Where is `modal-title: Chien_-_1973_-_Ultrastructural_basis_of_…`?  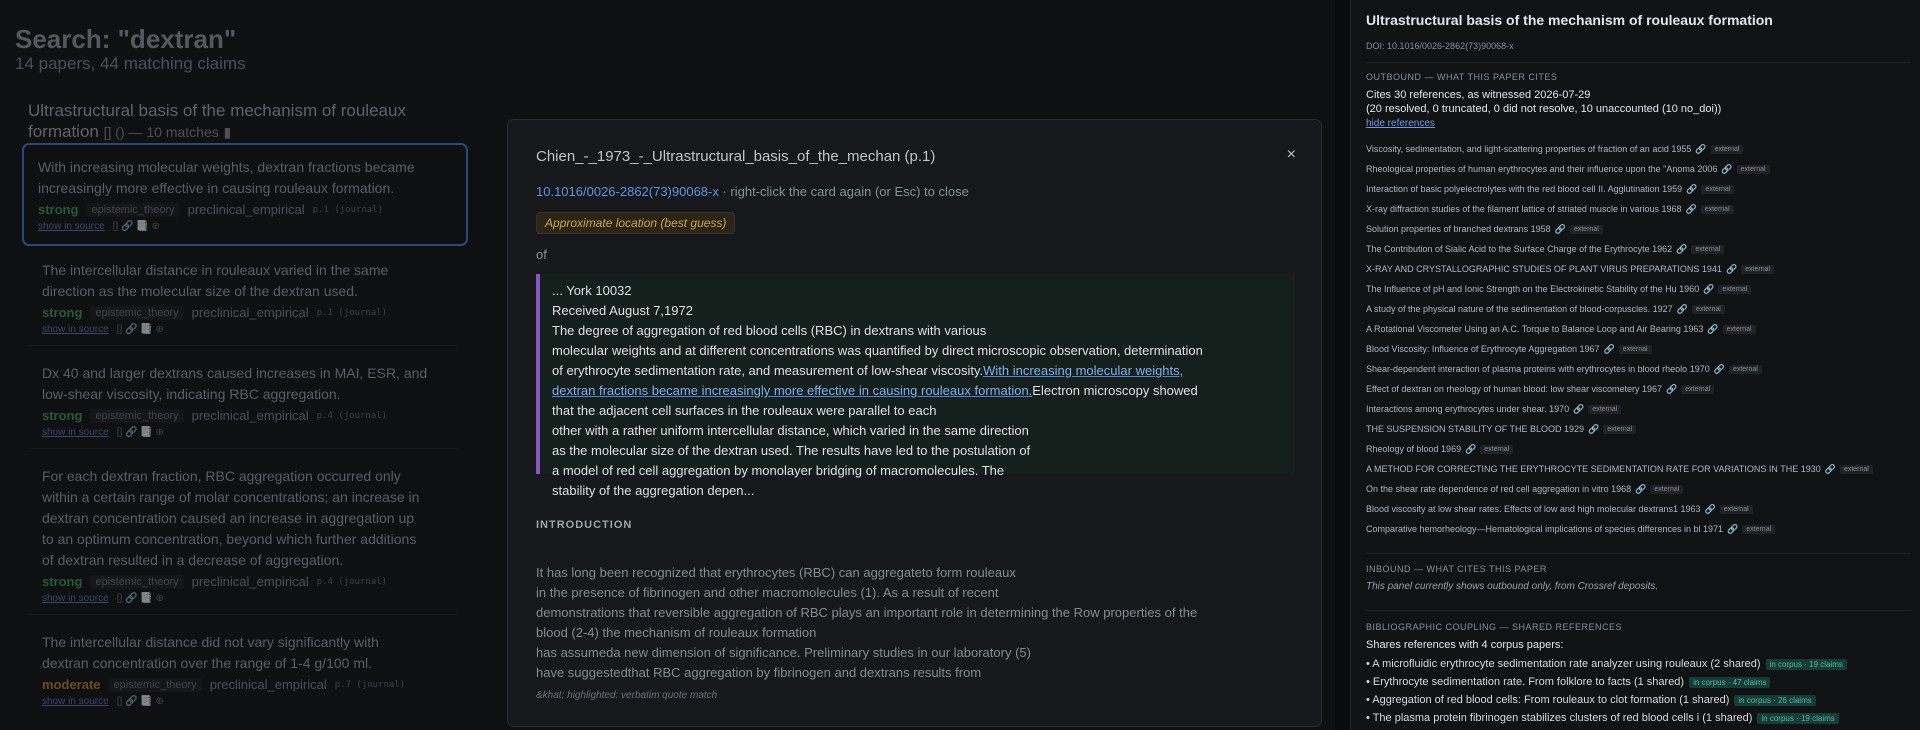 modal-title: Chien_-_1973_-_Ultrastructural_basis_of_… is located at coordinates (736, 156).